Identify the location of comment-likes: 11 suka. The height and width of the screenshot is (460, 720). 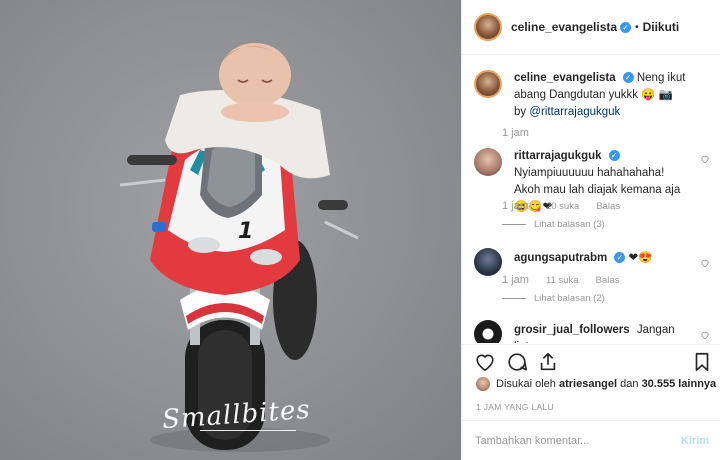
(562, 280).